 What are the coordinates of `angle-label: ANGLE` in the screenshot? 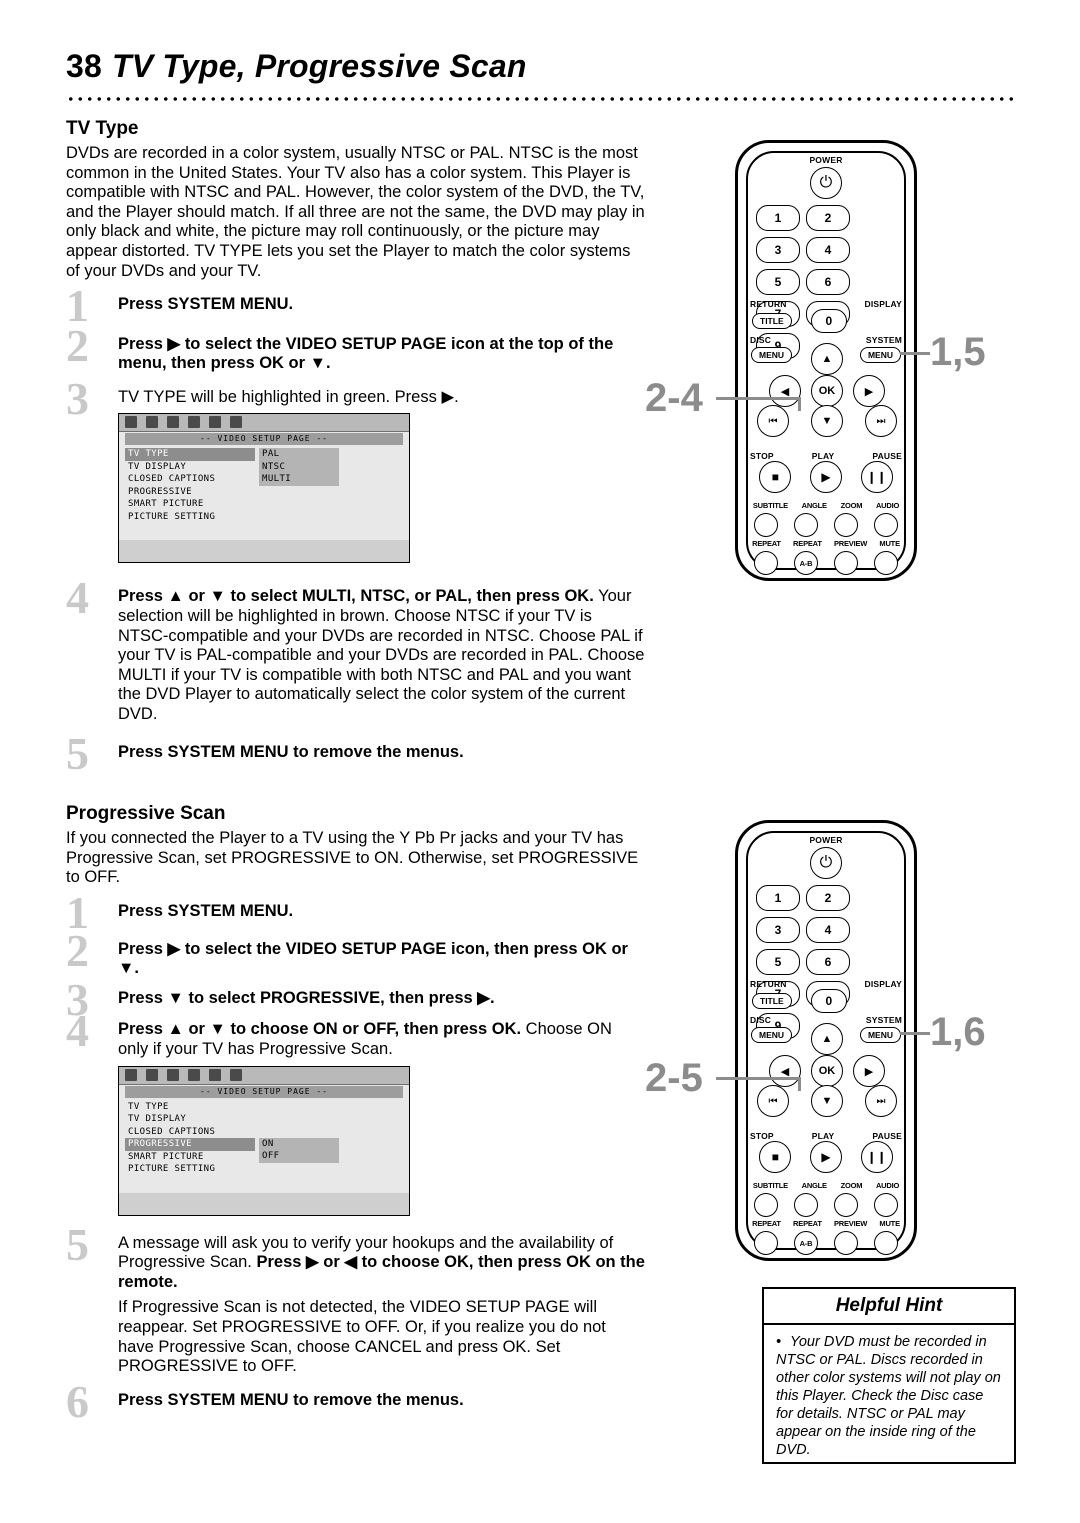 It's located at (814, 1185).